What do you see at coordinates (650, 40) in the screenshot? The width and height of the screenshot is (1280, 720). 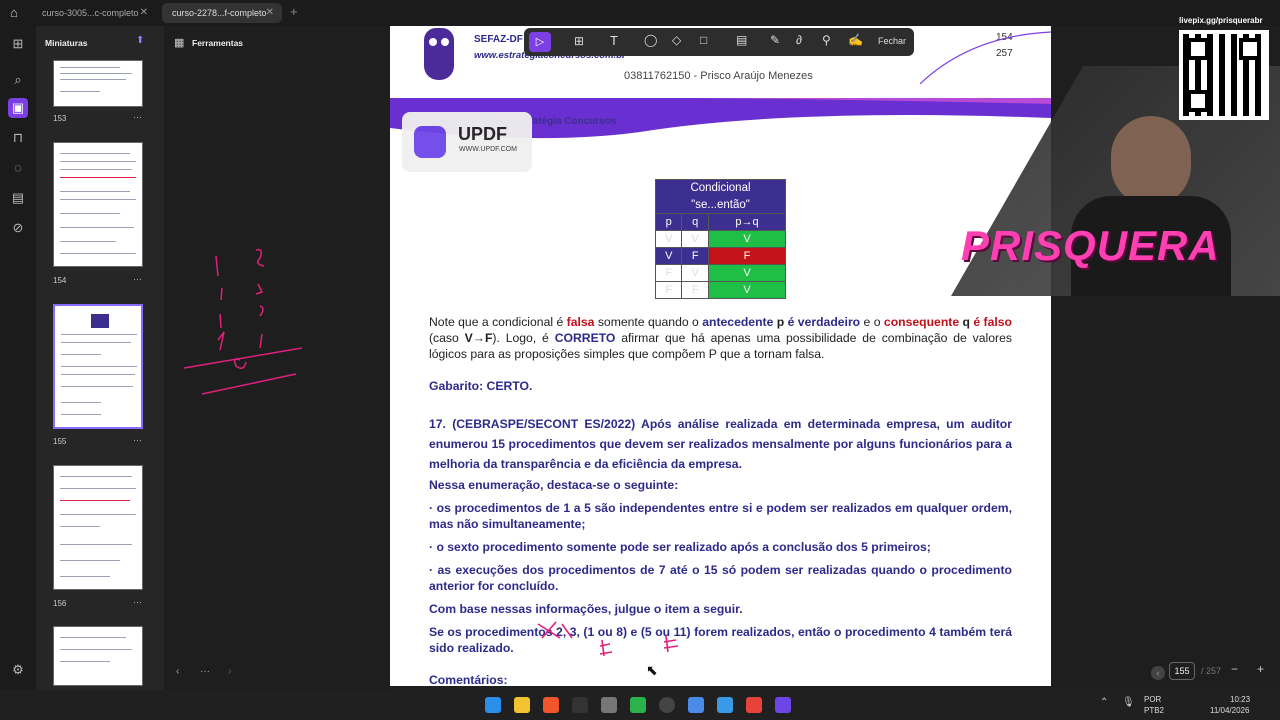 I see `comment-tool-icon: ◯` at bounding box center [650, 40].